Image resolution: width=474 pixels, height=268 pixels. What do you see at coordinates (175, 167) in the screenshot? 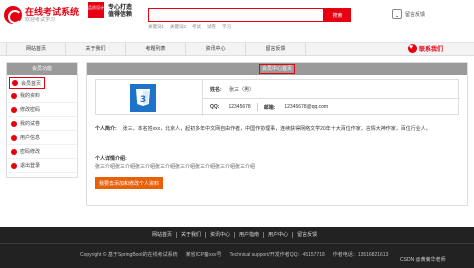
I see `detail-text: 张三介绍张三介绍张三介绍张三介绍张三介绍张三介绍张三介绍张三介绍` at bounding box center [175, 167].